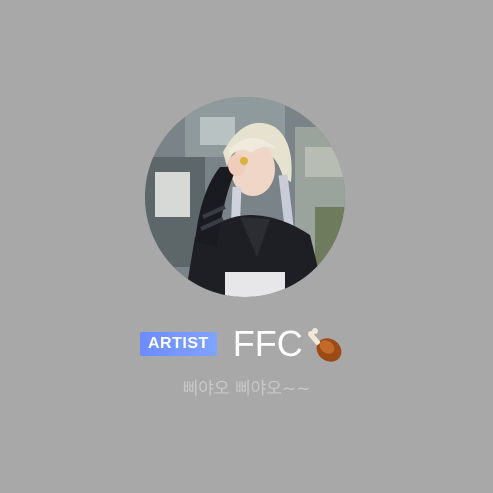 This screenshot has width=493, height=493. I want to click on artist-badge: ARTIST, so click(178, 344).